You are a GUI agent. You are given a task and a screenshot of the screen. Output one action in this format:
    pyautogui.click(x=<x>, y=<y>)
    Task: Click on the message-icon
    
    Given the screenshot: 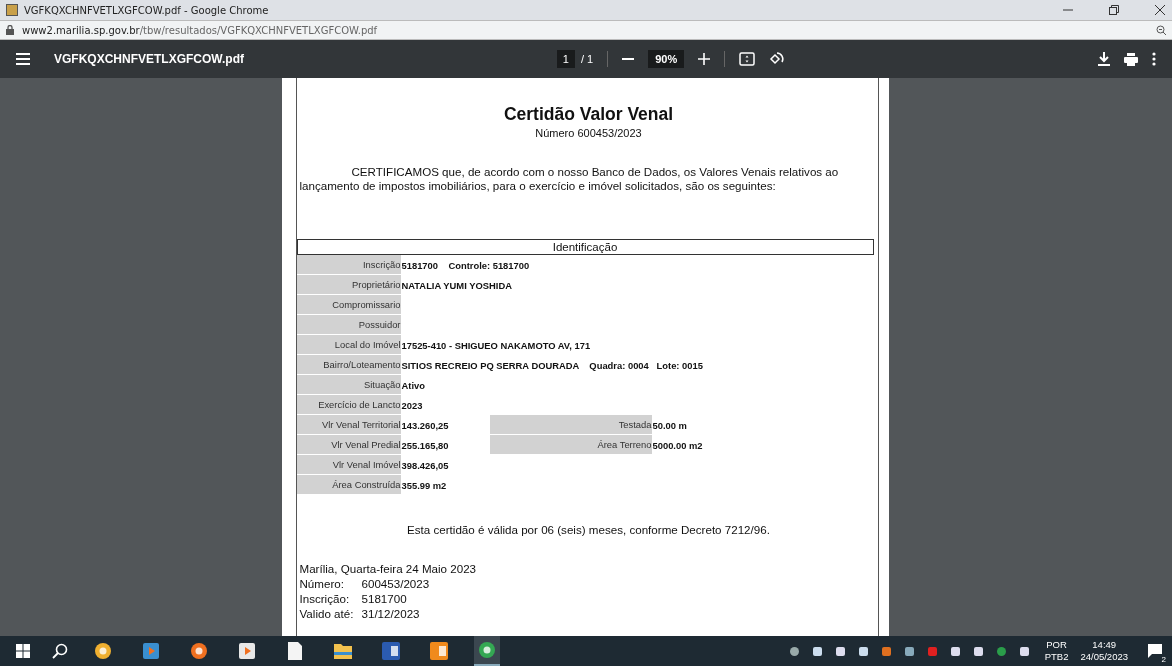 What is the action you would take?
    pyautogui.click(x=1155, y=651)
    